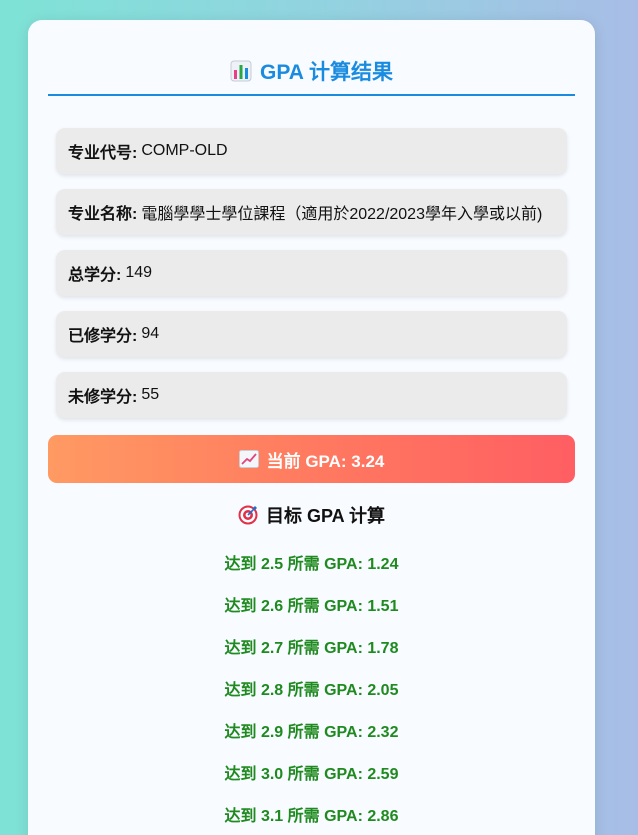 The height and width of the screenshot is (835, 638). I want to click on page-title-row: GPA 计算结果, so click(311, 78).